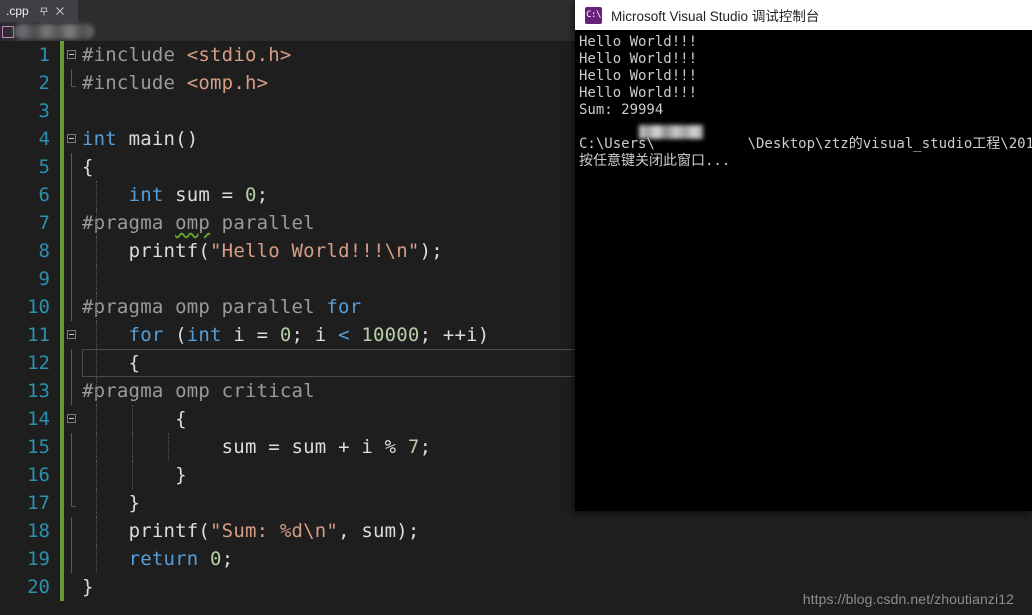  What do you see at coordinates (715, 16) in the screenshot?
I see `console-title-text: Microsoft Visual Studio 调试控制台` at bounding box center [715, 16].